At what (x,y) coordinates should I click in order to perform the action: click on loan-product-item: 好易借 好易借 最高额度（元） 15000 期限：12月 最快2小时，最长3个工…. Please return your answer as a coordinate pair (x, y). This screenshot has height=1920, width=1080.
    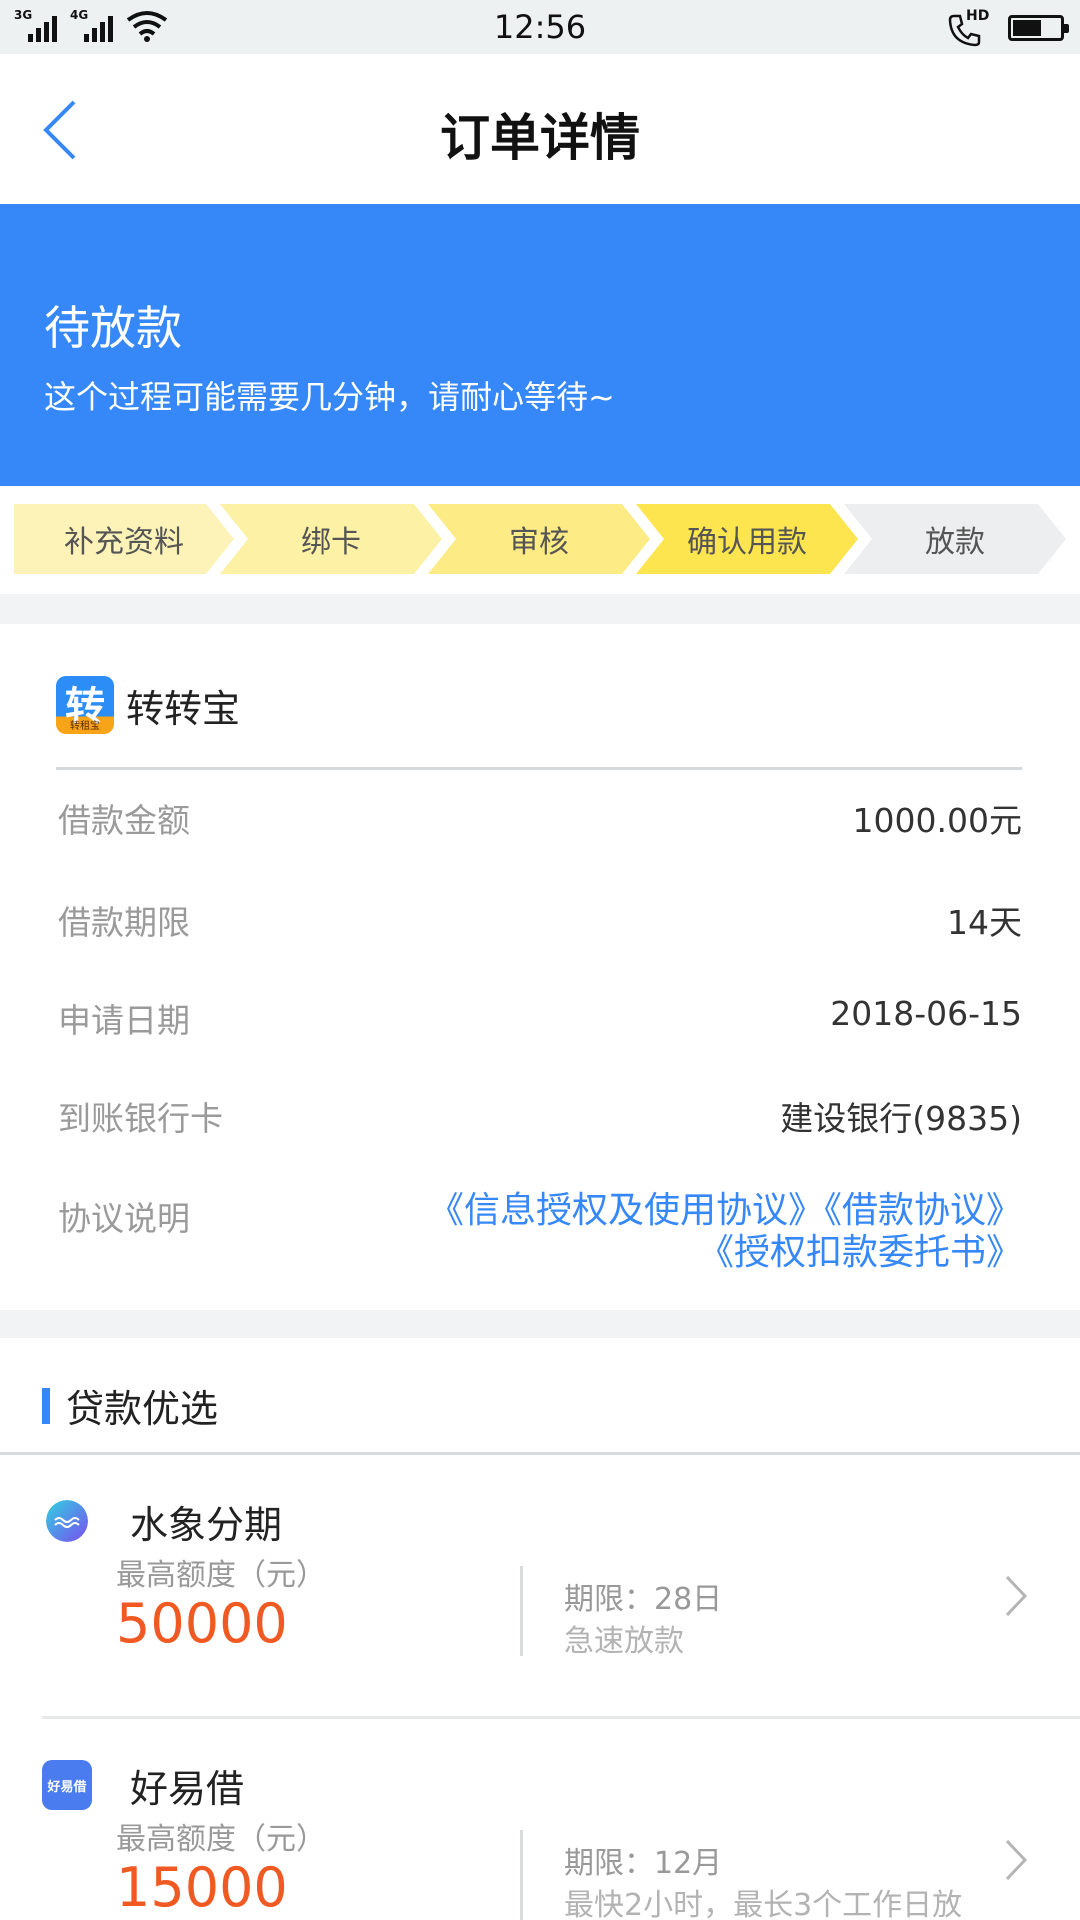
    Looking at the image, I should click on (540, 1820).